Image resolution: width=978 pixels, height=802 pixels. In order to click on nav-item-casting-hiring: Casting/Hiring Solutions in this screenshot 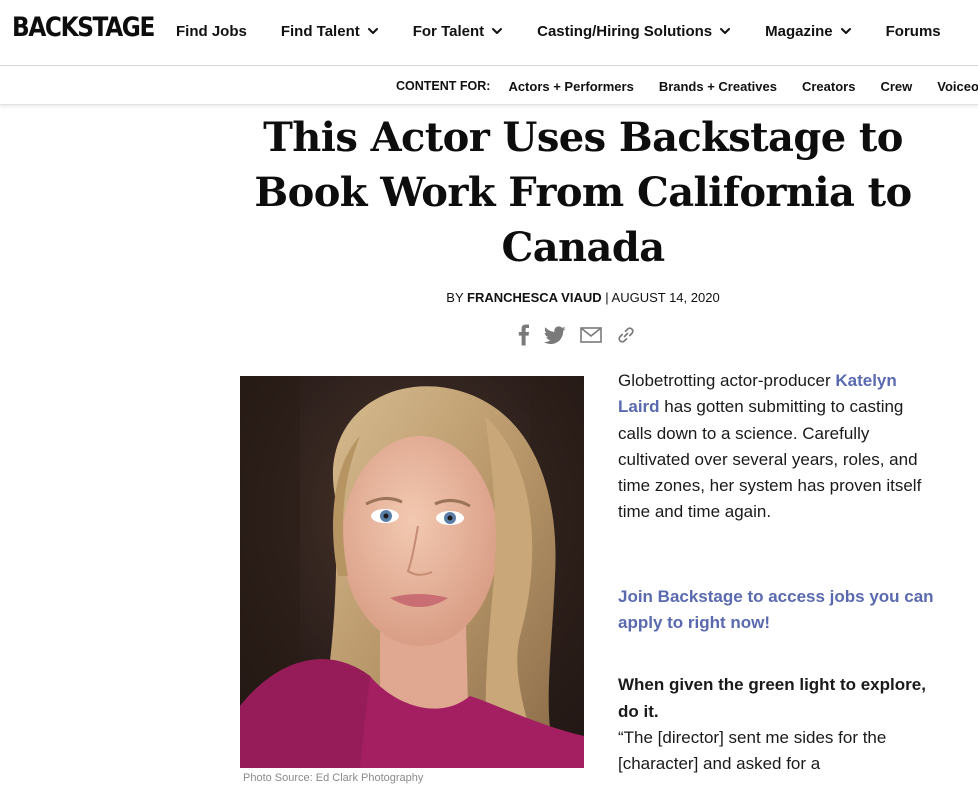, I will do `click(634, 31)`.